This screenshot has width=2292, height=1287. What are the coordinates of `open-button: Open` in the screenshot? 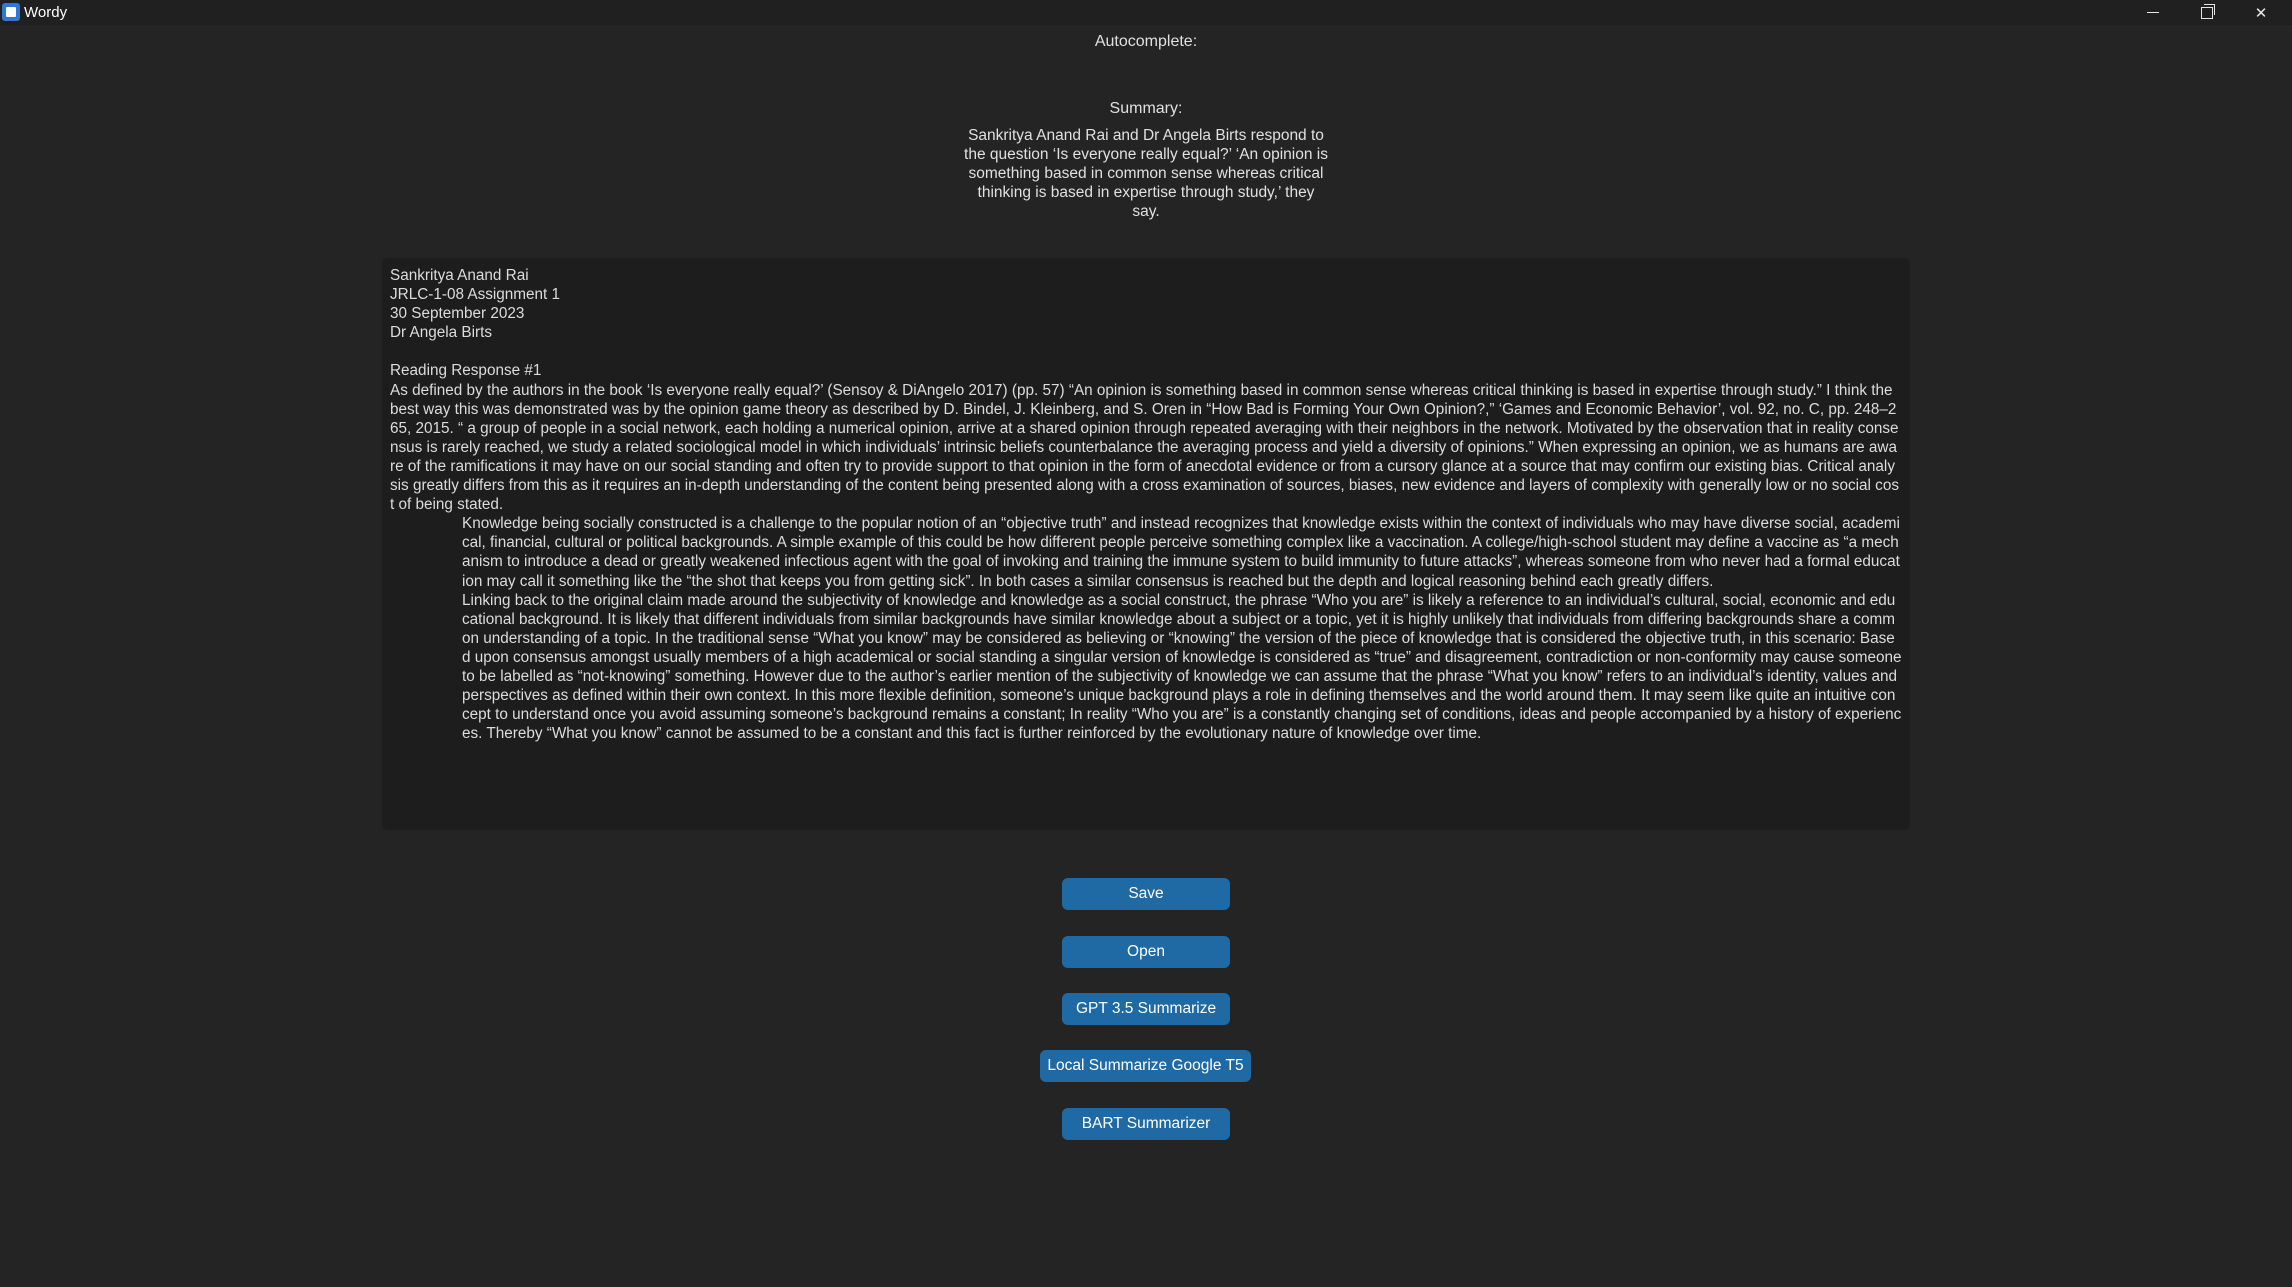 It's located at (1146, 952).